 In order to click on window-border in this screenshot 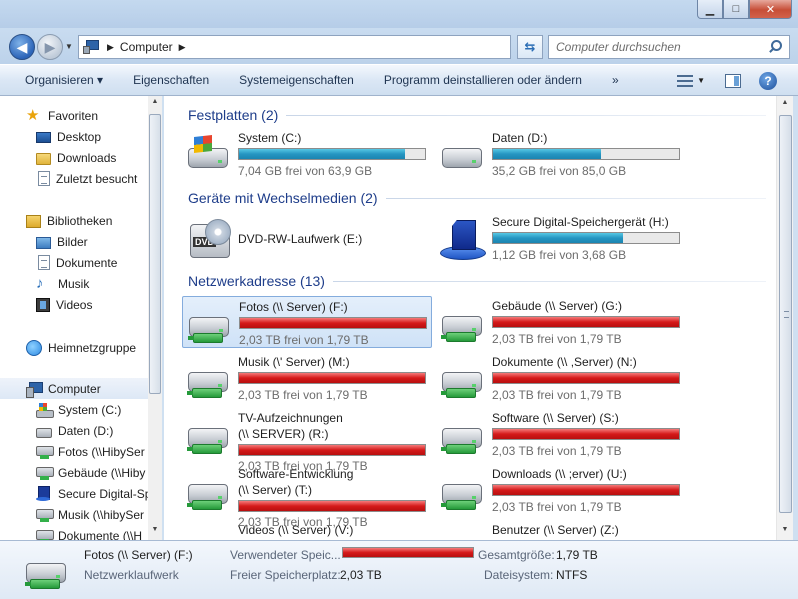, I will do `click(795, 318)`.